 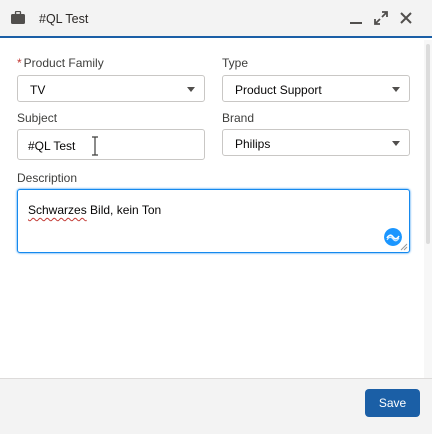 What do you see at coordinates (356, 18) in the screenshot?
I see `minimize-icon` at bounding box center [356, 18].